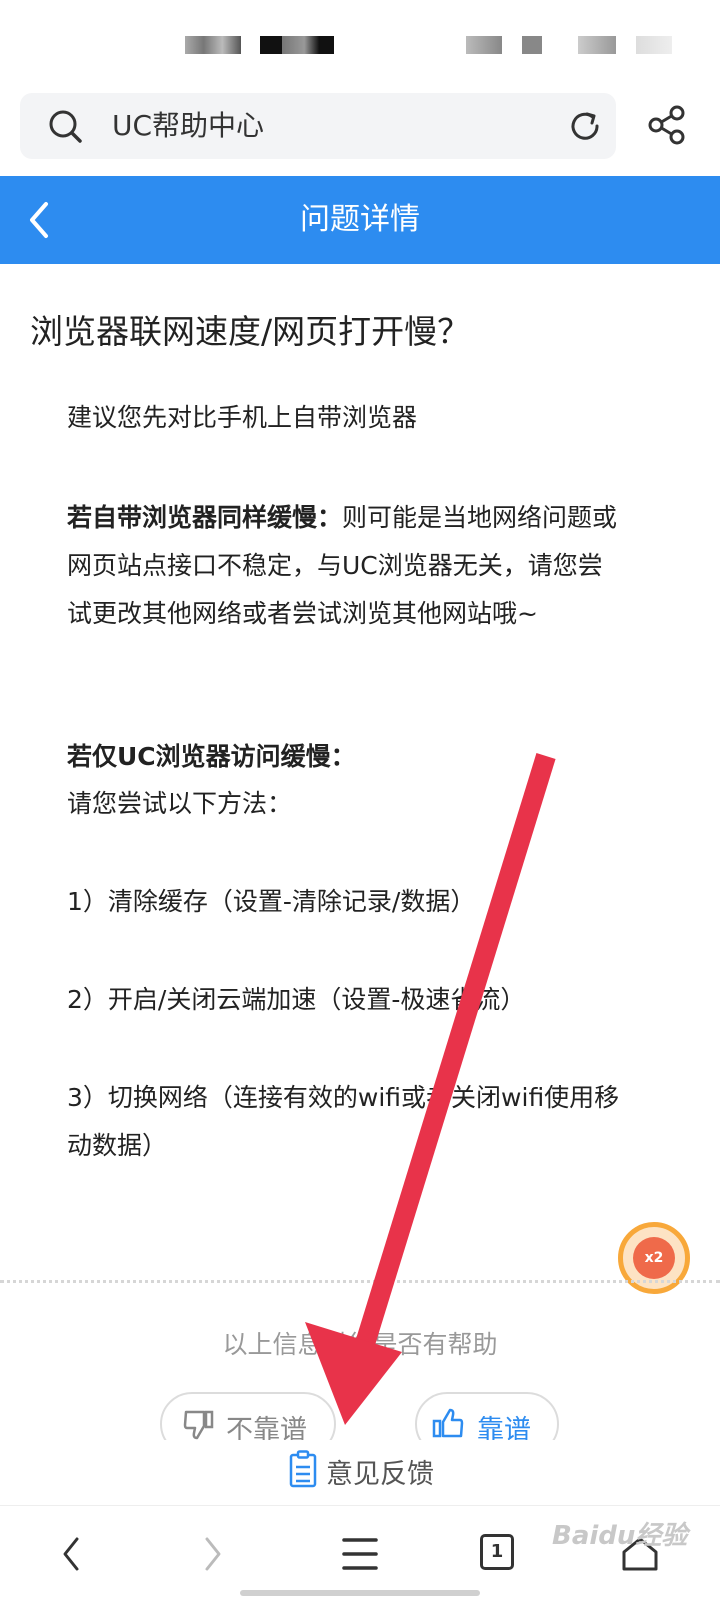 This screenshot has height=1600, width=720. I want to click on home-indicator, so click(360, 1593).